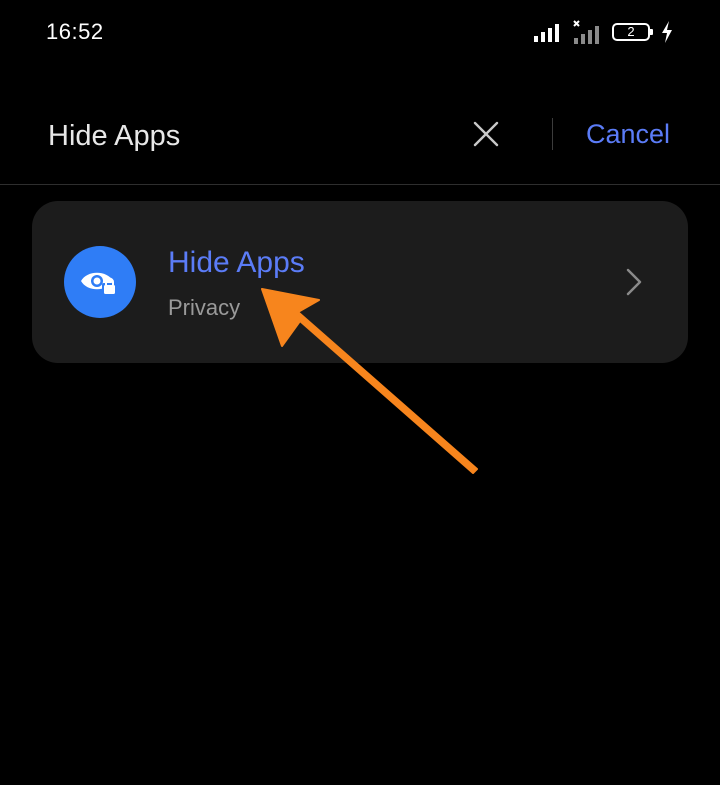 The height and width of the screenshot is (785, 720). Describe the element at coordinates (628, 134) in the screenshot. I see `cancel-button: Cancel` at that location.